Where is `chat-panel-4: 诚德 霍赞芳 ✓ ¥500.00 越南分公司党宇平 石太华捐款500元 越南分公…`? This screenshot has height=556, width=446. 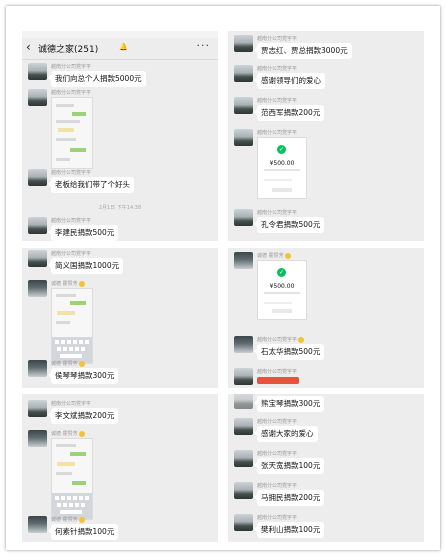 chat-panel-4: 诚德 霍赞芳 ✓ ¥500.00 越南分公司党宇平 石太华捐款500元 越南分公… is located at coordinates (326, 318).